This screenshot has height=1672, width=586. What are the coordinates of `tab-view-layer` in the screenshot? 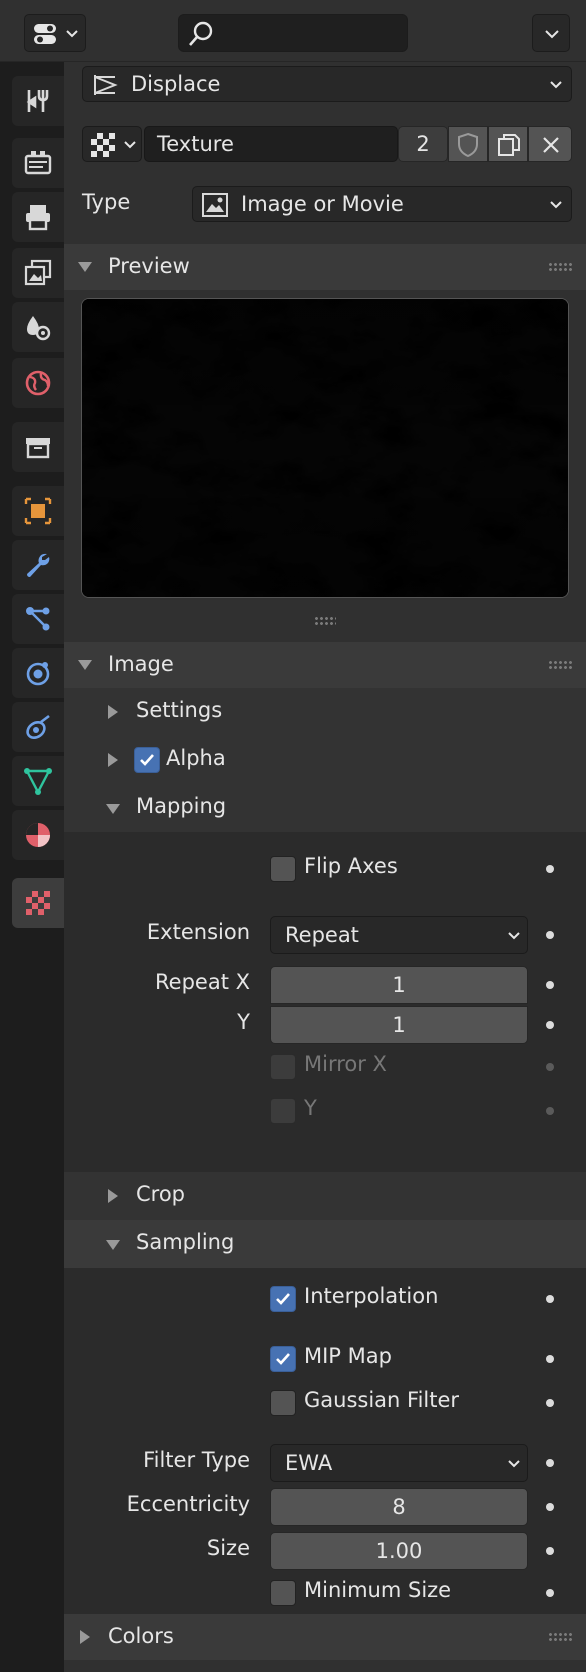 It's located at (38, 273).